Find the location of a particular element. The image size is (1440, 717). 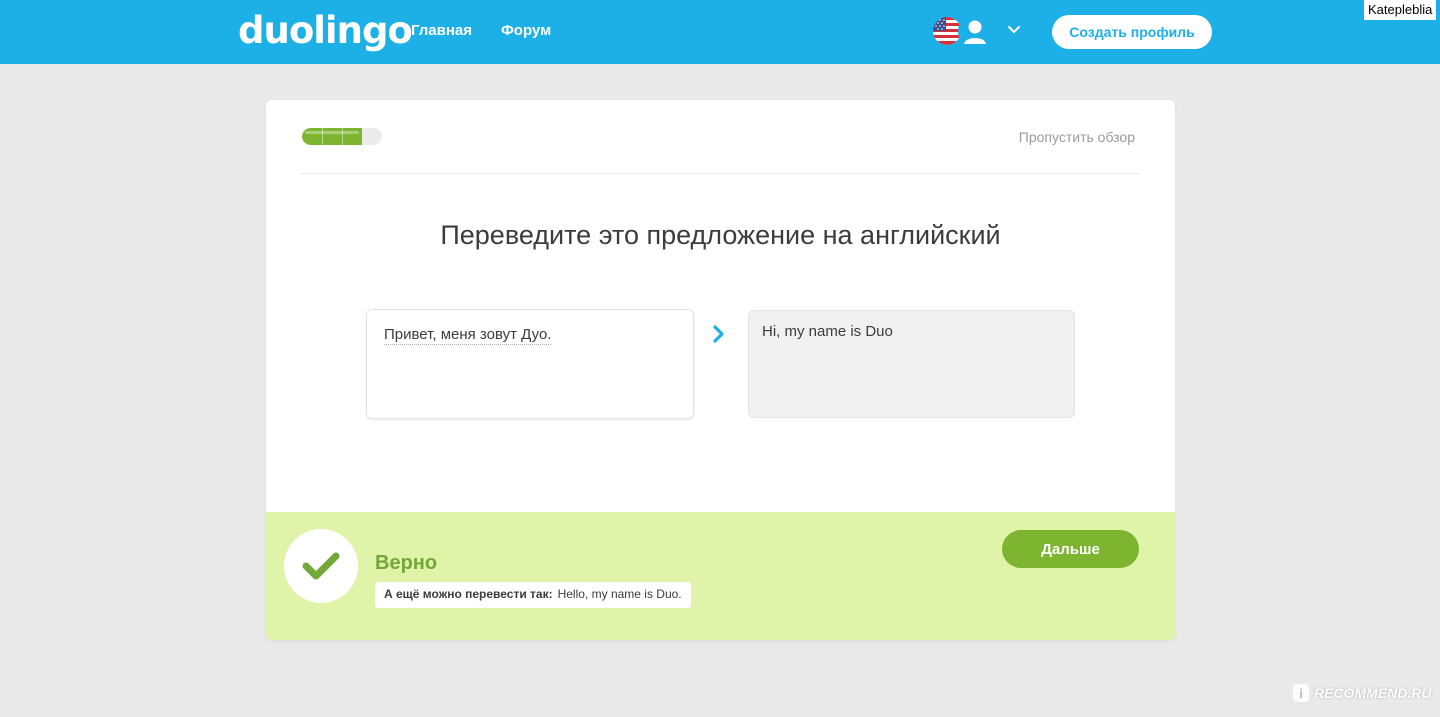

recommend-logo-icon: i is located at coordinates (1301, 693).